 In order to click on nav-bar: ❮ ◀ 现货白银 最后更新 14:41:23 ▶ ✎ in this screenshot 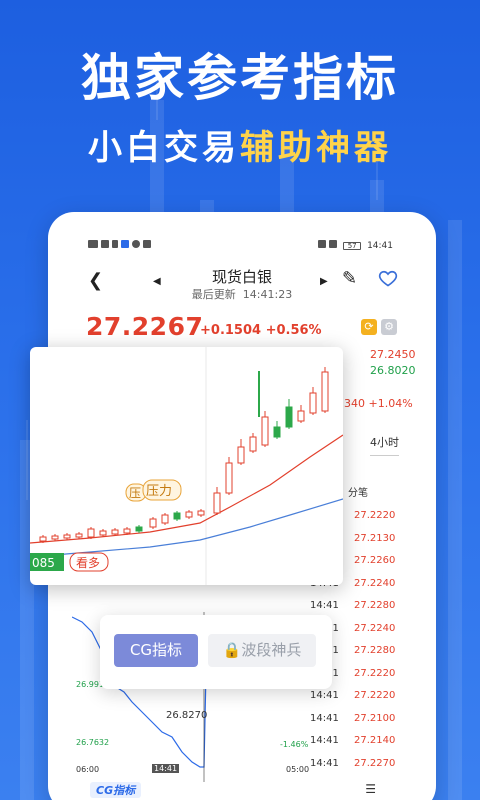, I will do `click(242, 284)`.